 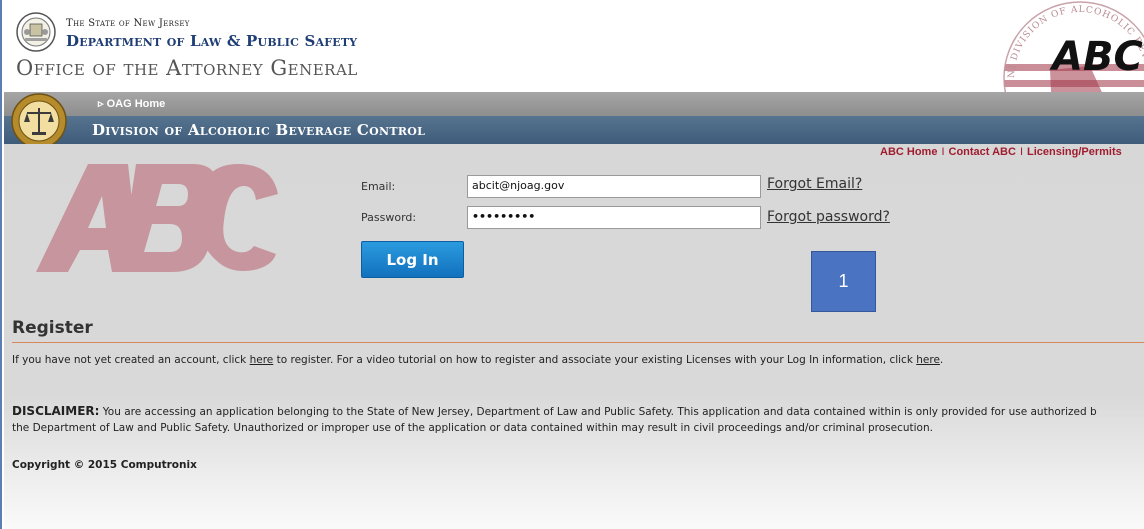 What do you see at coordinates (39, 121) in the screenshot?
I see `attorney-general-seal-icon` at bounding box center [39, 121].